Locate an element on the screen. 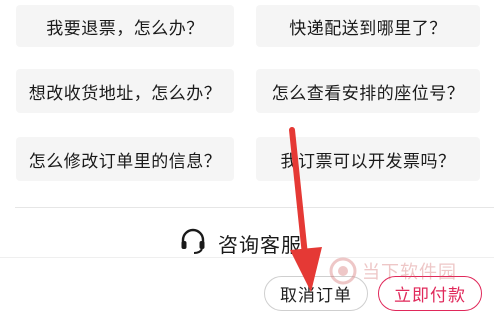 The width and height of the screenshot is (494, 326). faq-item-label: 怎么查看安排的座位号？ is located at coordinates (368, 93).